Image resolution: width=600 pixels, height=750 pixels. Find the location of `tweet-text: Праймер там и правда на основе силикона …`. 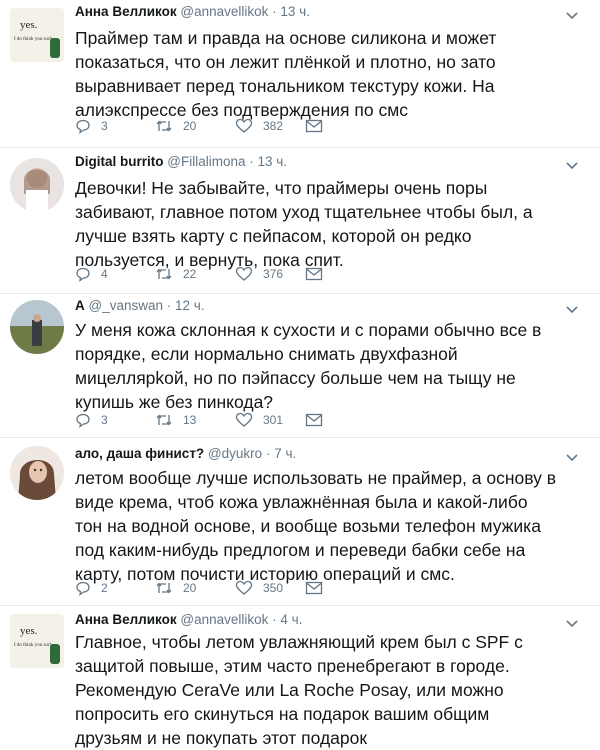

tweet-text: Праймер там и правда на основе силикона … is located at coordinates (327, 74).